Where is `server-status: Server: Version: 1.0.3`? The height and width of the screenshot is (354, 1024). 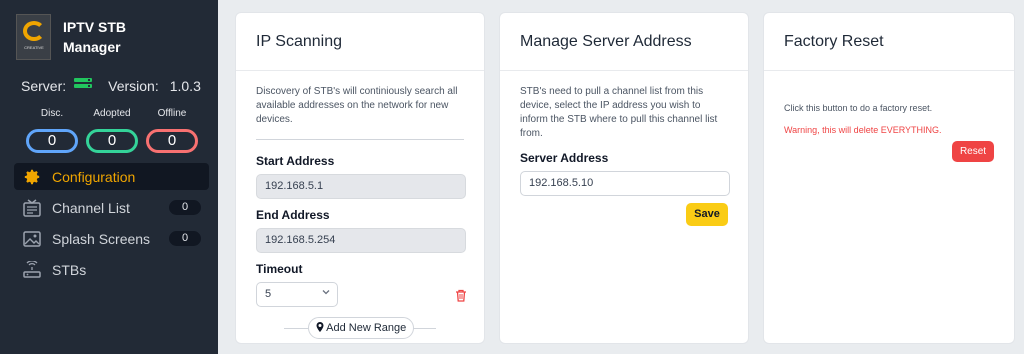 server-status: Server: Version: 1.0.3 is located at coordinates (111, 86).